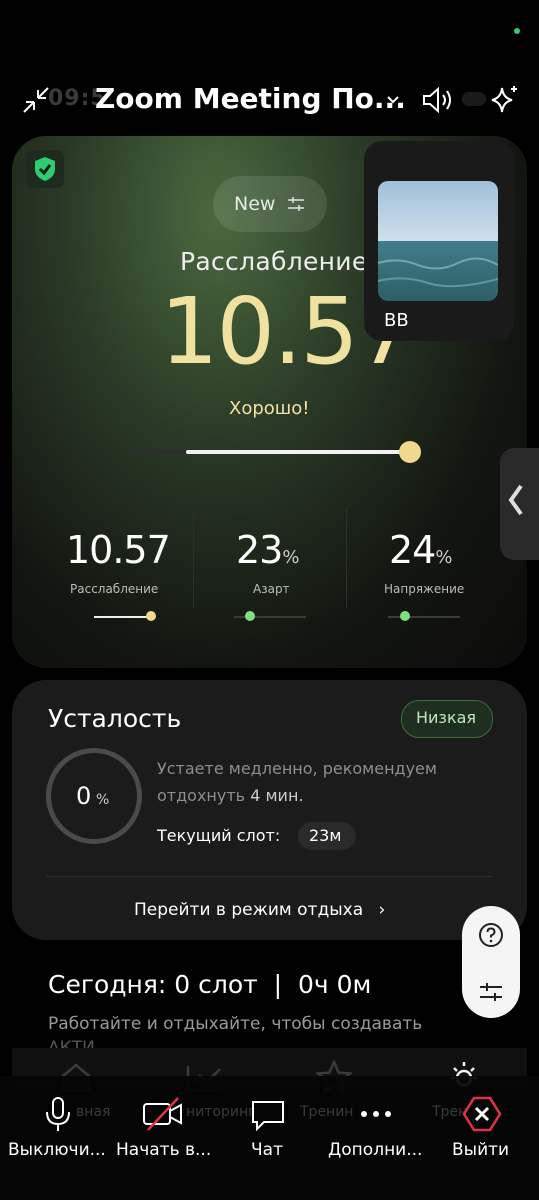 The height and width of the screenshot is (1200, 539). Describe the element at coordinates (235, 1024) in the screenshot. I see `today-description: Работайте и отдыхайте, чтобы создавать` at that location.